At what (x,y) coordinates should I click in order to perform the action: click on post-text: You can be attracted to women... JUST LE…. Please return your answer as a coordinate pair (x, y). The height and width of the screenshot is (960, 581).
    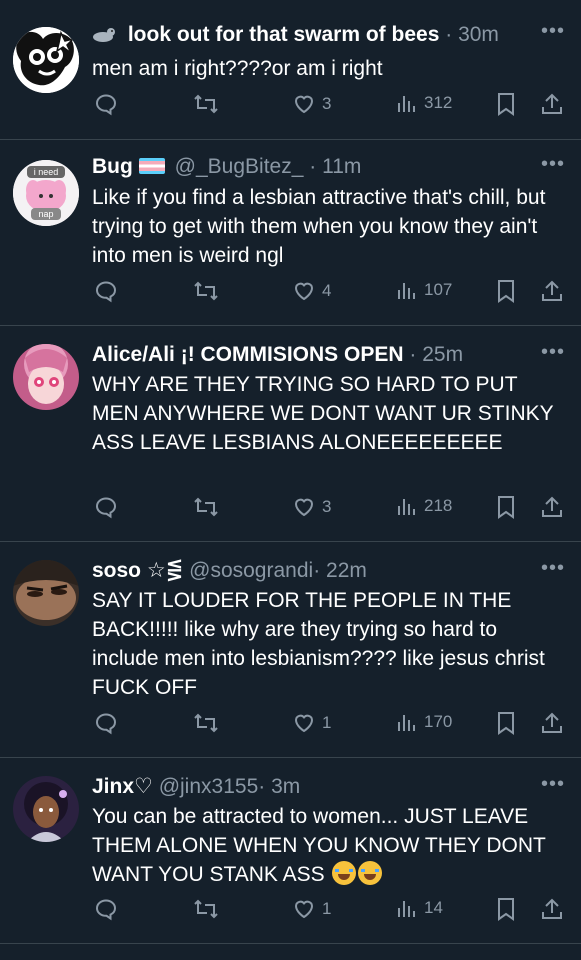
    Looking at the image, I should click on (319, 845).